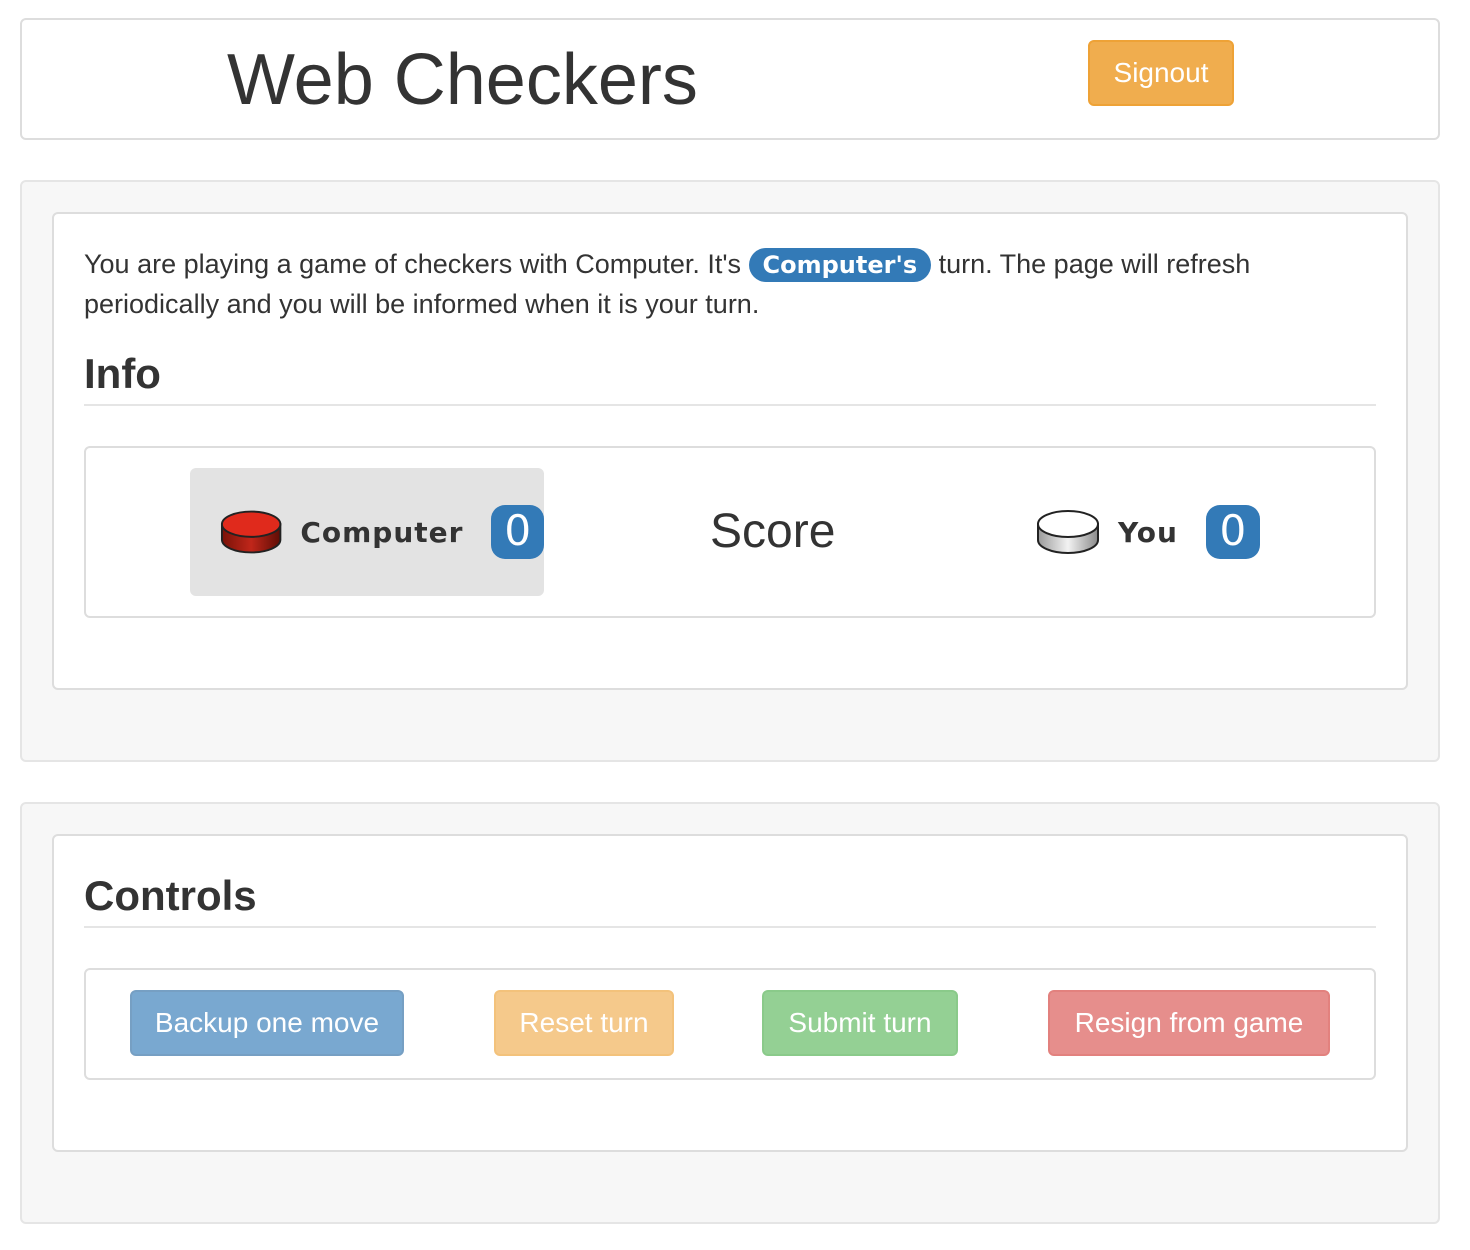 The height and width of the screenshot is (1250, 1470). What do you see at coordinates (584, 1023) in the screenshot?
I see `reset-turn-button: Reset turn` at bounding box center [584, 1023].